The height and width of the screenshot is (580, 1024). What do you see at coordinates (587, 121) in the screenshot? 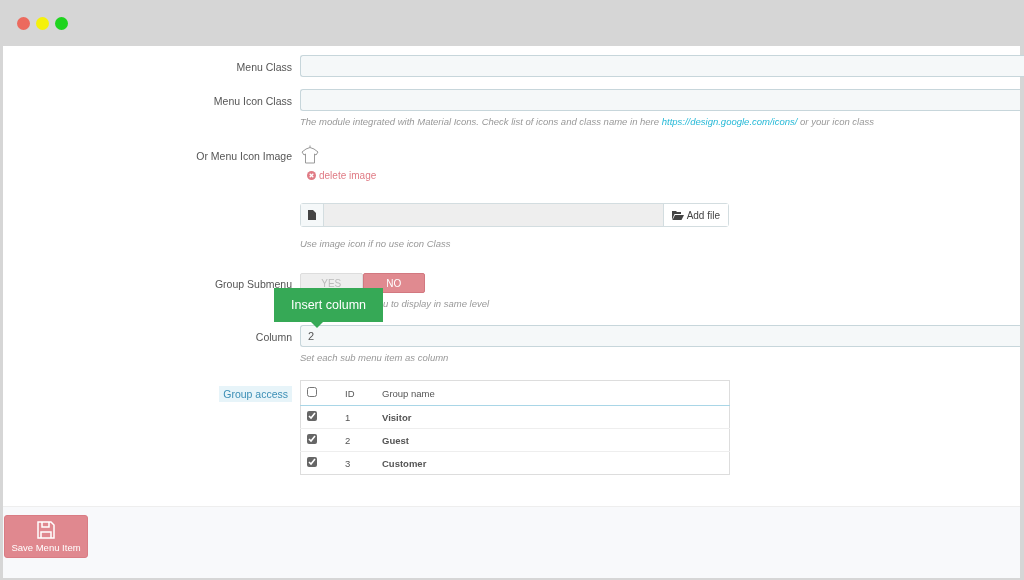
I see `help-text: The module integrated with Material Icons. Check list of icons and class name in here https://design.google.com/icons/ or your icon class` at bounding box center [587, 121].